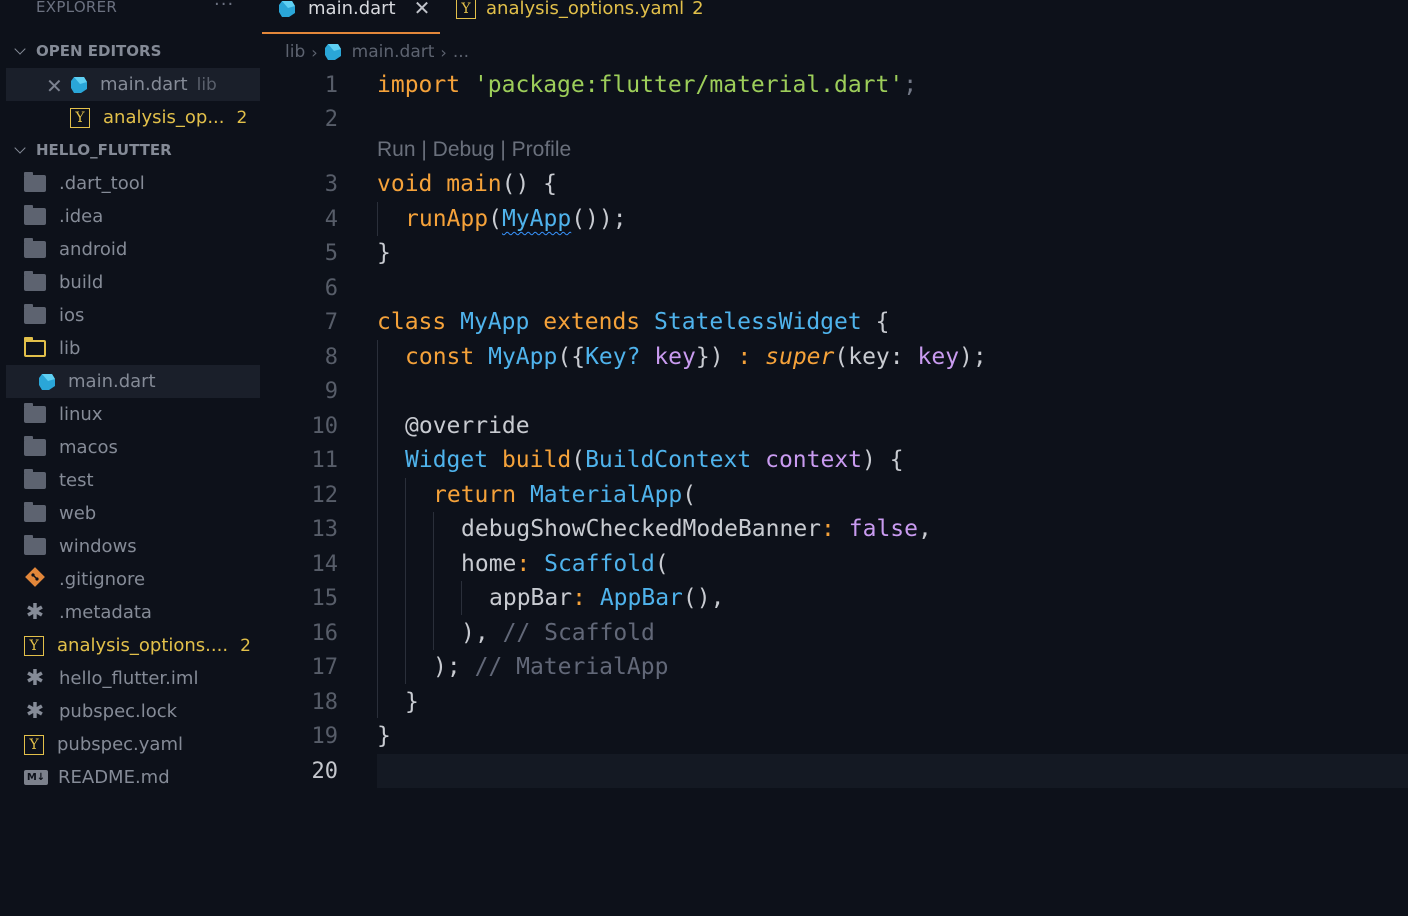 This screenshot has width=1408, height=916. Describe the element at coordinates (77, 8) in the screenshot. I see `explorer-title: EXPLORER` at that location.